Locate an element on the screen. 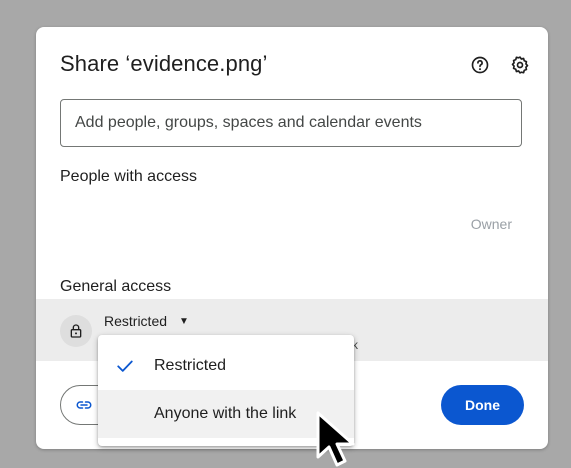  help-button is located at coordinates (480, 65).